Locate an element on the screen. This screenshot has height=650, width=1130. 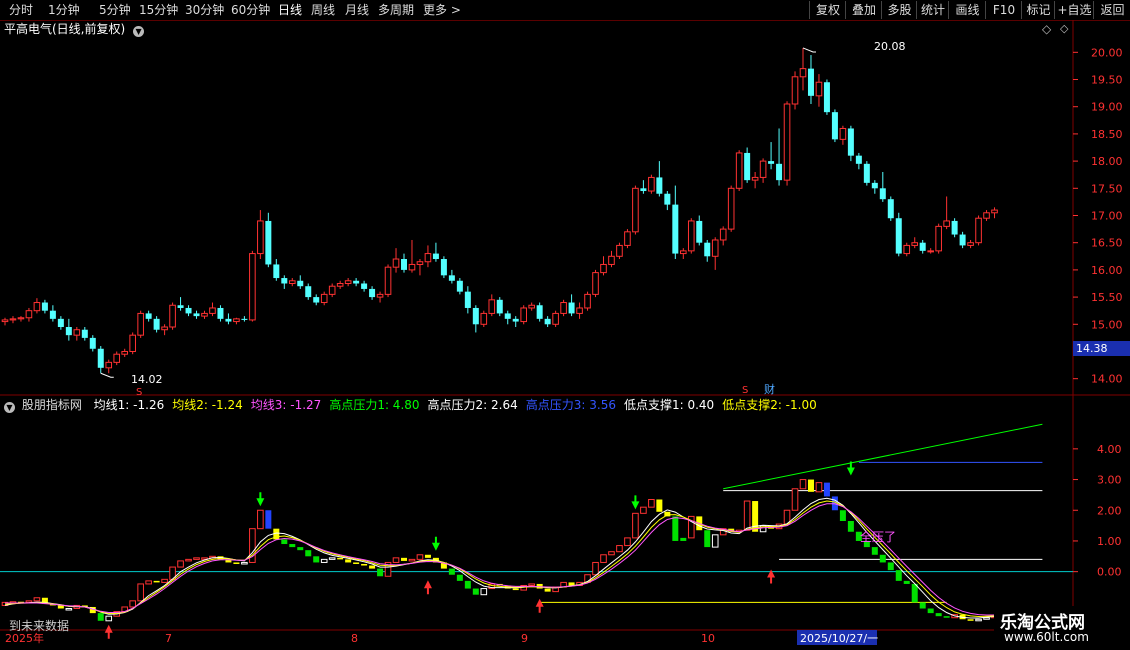
finance-marker: 财 is located at coordinates (769, 389).